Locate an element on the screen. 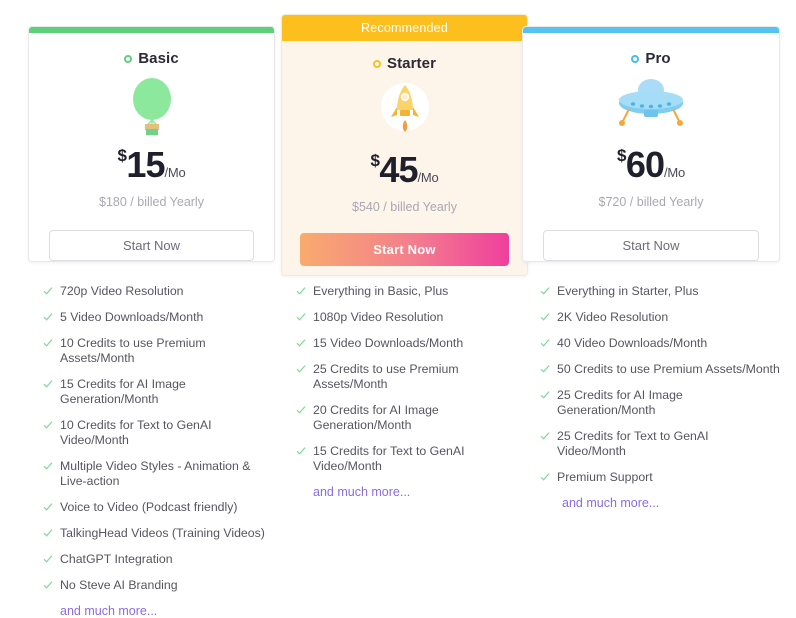 This screenshot has width=796, height=618. feature-text: 25 Credits for Text to GenAI Video/Month is located at coordinates (633, 443).